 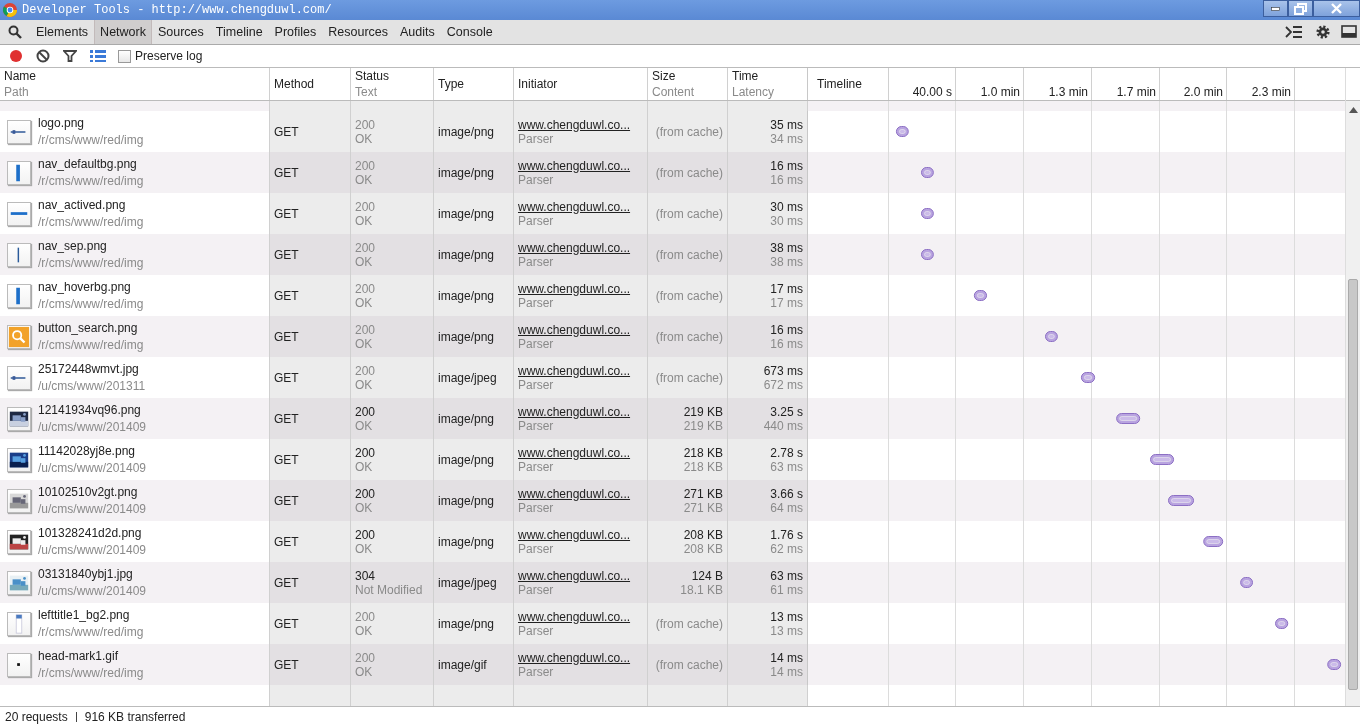 What do you see at coordinates (469, 32) in the screenshot?
I see `panel-tab: Console` at bounding box center [469, 32].